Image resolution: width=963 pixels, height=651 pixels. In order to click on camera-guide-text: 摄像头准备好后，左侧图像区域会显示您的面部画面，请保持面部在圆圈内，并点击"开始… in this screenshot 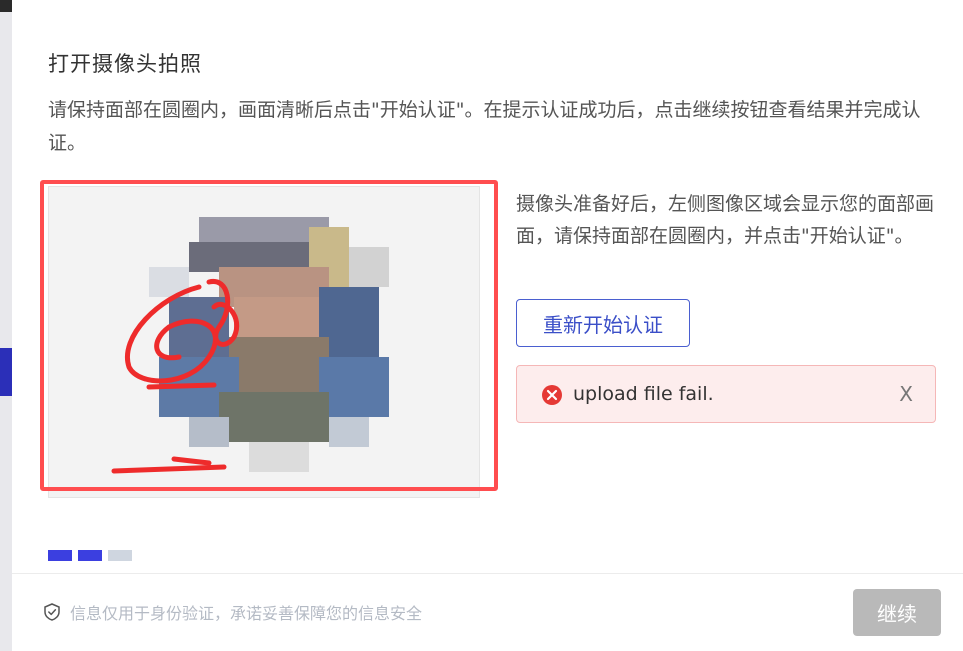, I will do `click(725, 220)`.